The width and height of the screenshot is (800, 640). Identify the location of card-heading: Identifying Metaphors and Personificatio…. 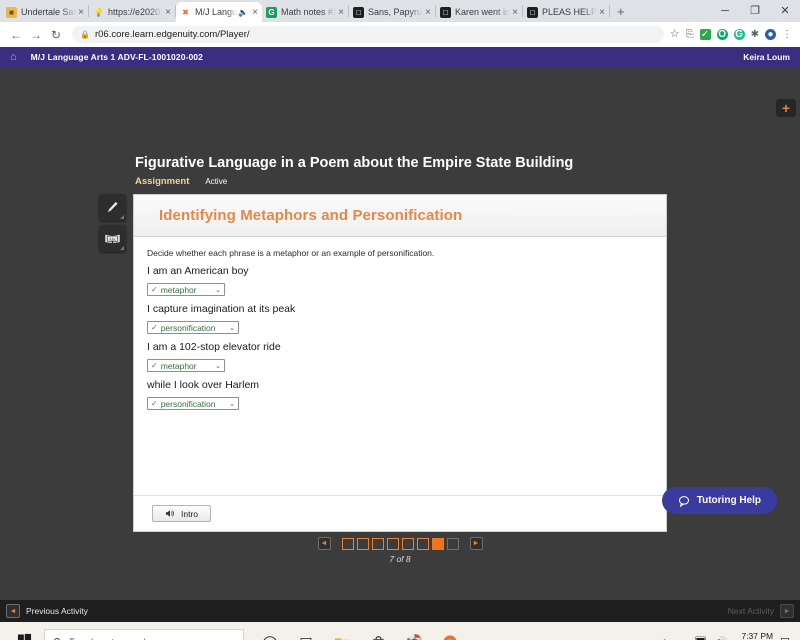
(311, 215).